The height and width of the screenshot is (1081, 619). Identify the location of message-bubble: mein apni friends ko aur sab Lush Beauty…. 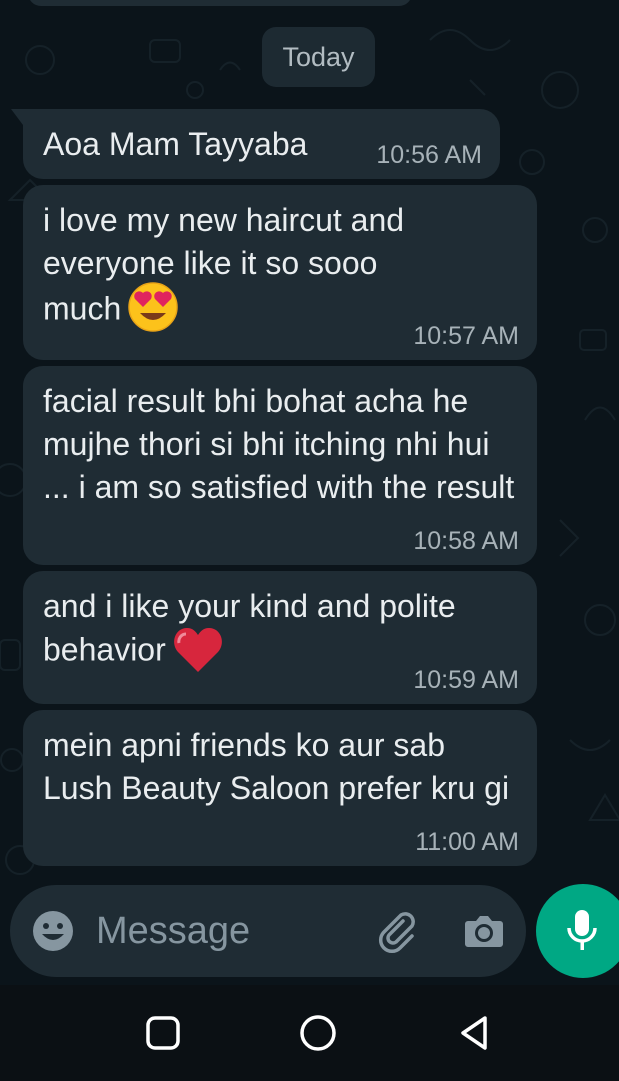
(280, 788).